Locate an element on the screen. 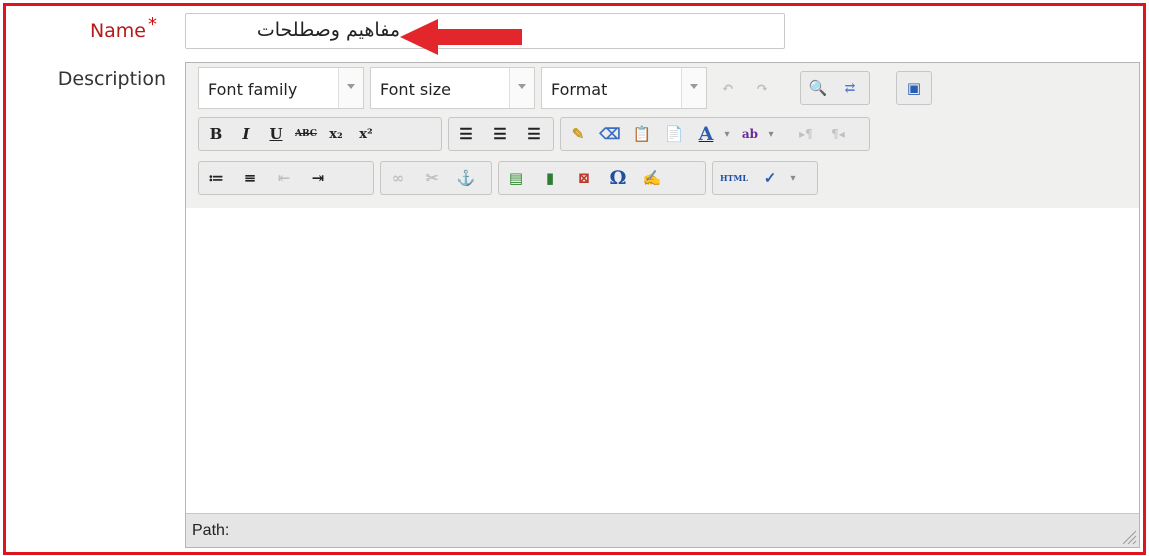 This screenshot has width=1149, height=556. find-icon: 🔍 is located at coordinates (818, 88).